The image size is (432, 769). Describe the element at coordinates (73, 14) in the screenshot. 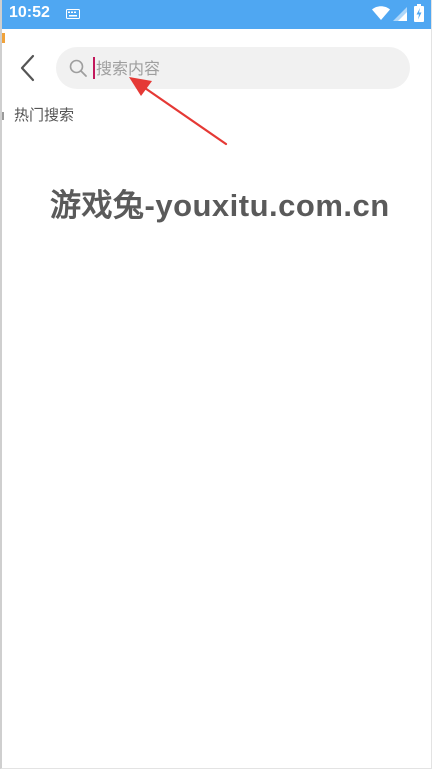

I see `keyboard-icon` at that location.